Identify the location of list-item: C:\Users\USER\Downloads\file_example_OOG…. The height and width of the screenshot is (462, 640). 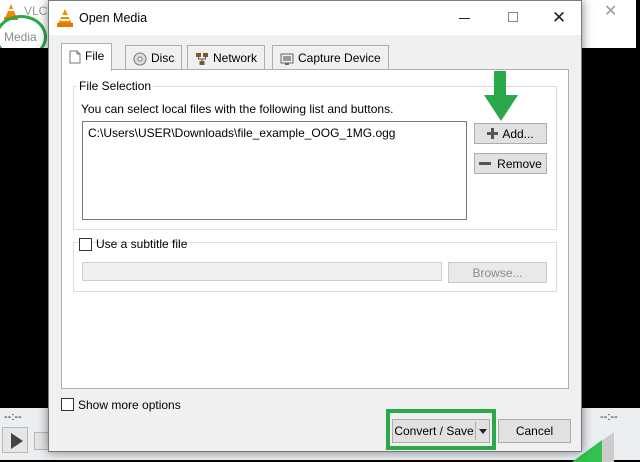
(241, 133).